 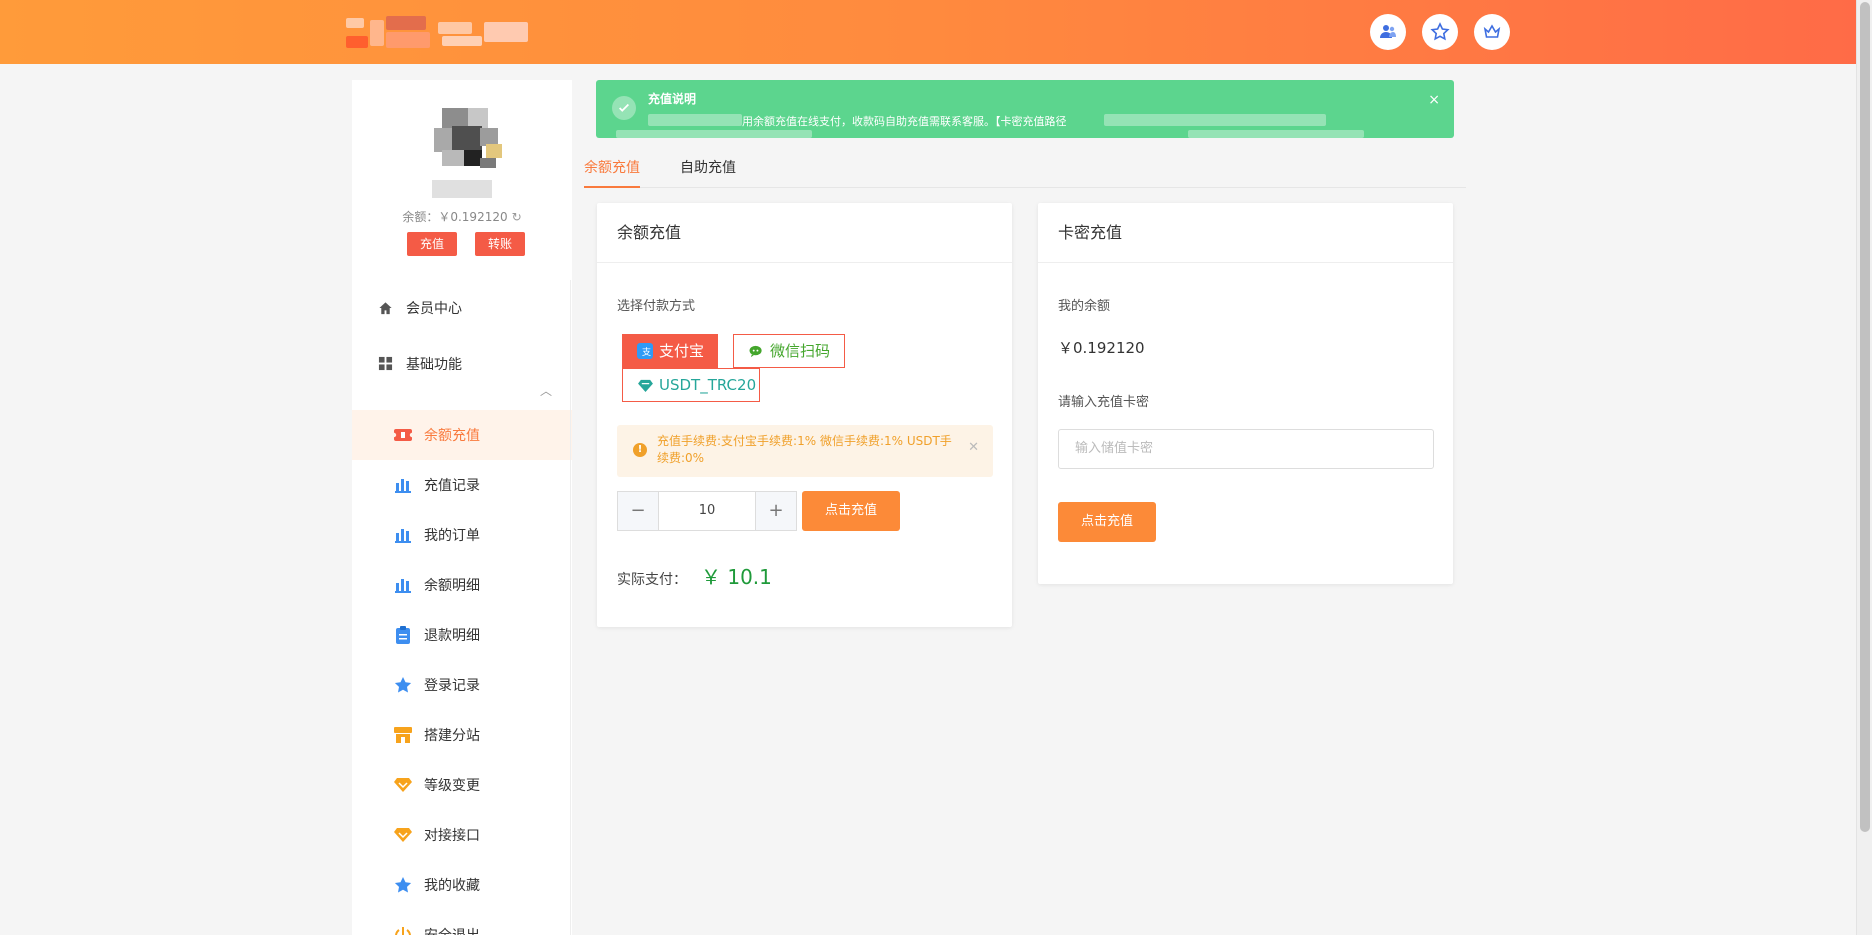 What do you see at coordinates (756, 351) in the screenshot?
I see `wechat-icon` at bounding box center [756, 351].